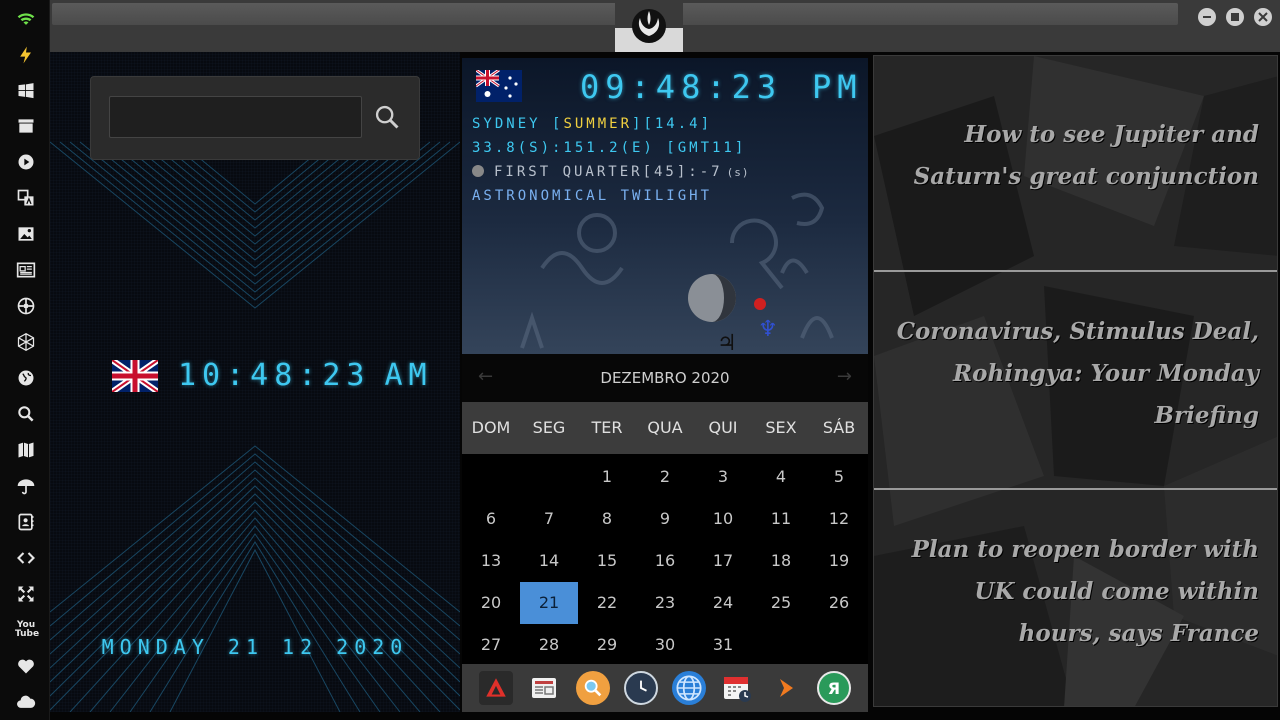  Describe the element at coordinates (649, 26) in the screenshot. I see `rebel-alliance-logo-icon` at that location.